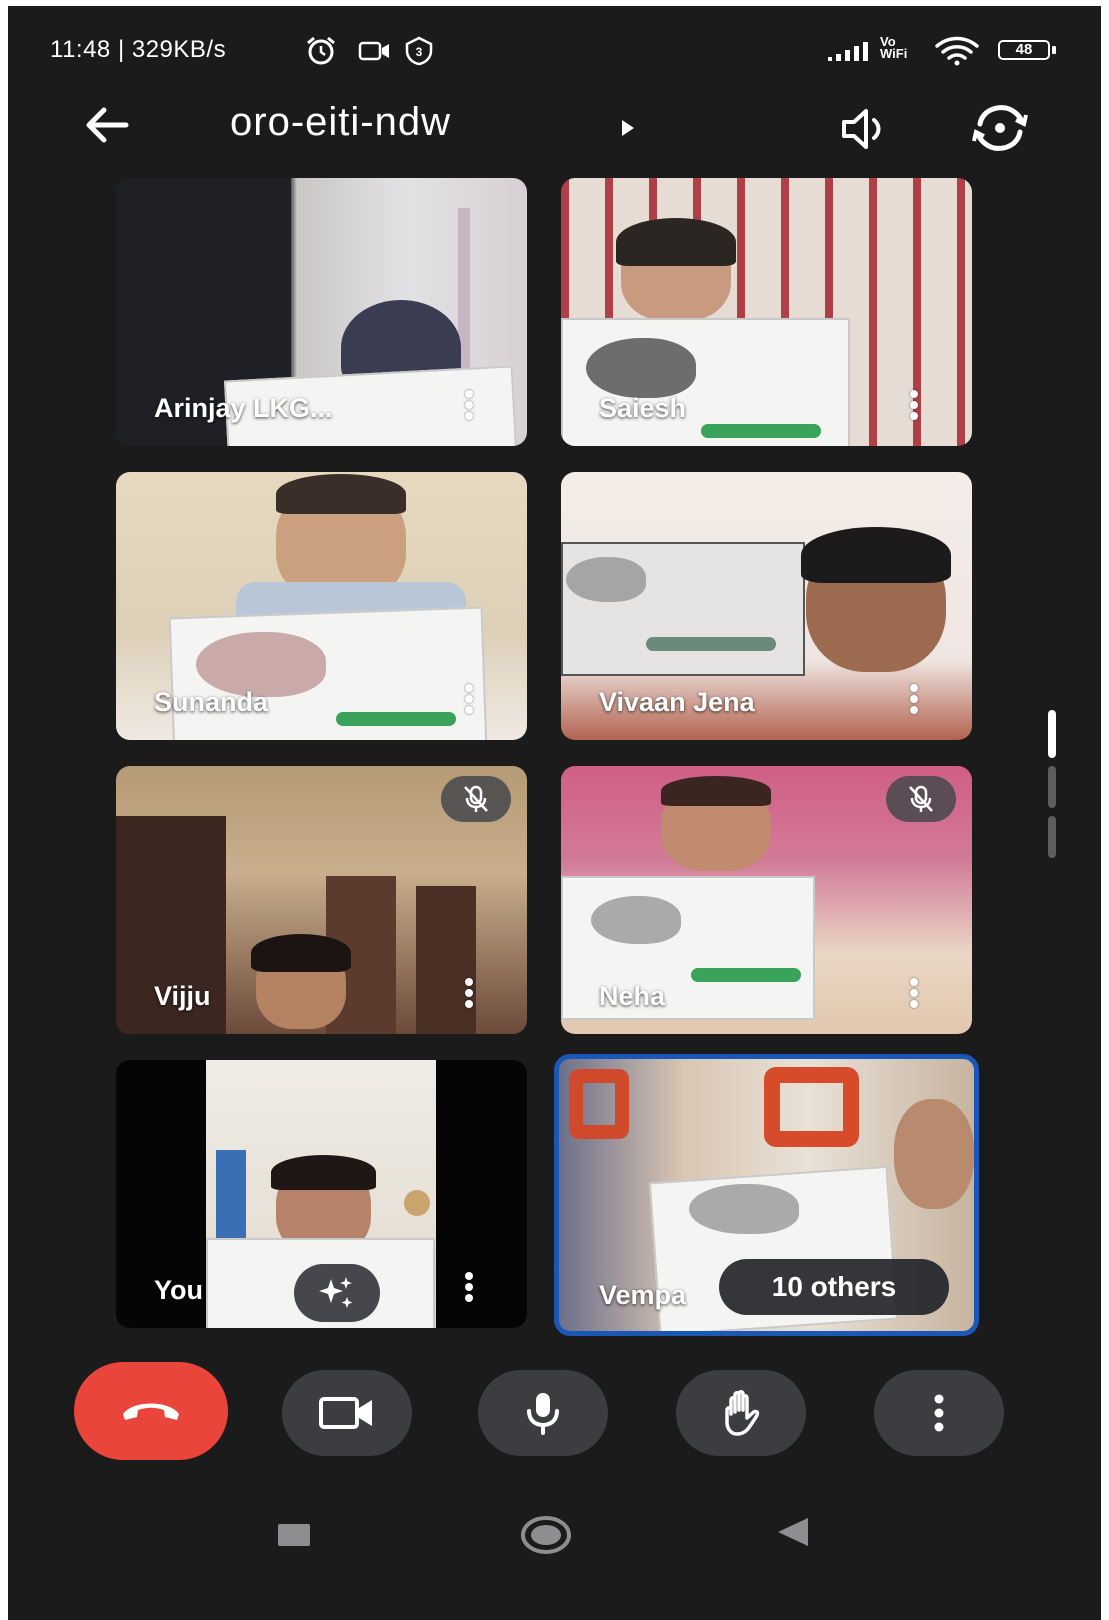 The width and height of the screenshot is (1109, 1620). What do you see at coordinates (138, 49) in the screenshot?
I see `status-time-speed: 11:48 | 329KB/s` at bounding box center [138, 49].